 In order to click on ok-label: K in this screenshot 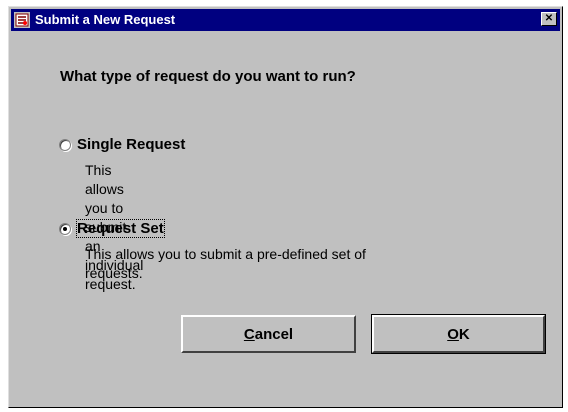, I will do `click(464, 334)`.